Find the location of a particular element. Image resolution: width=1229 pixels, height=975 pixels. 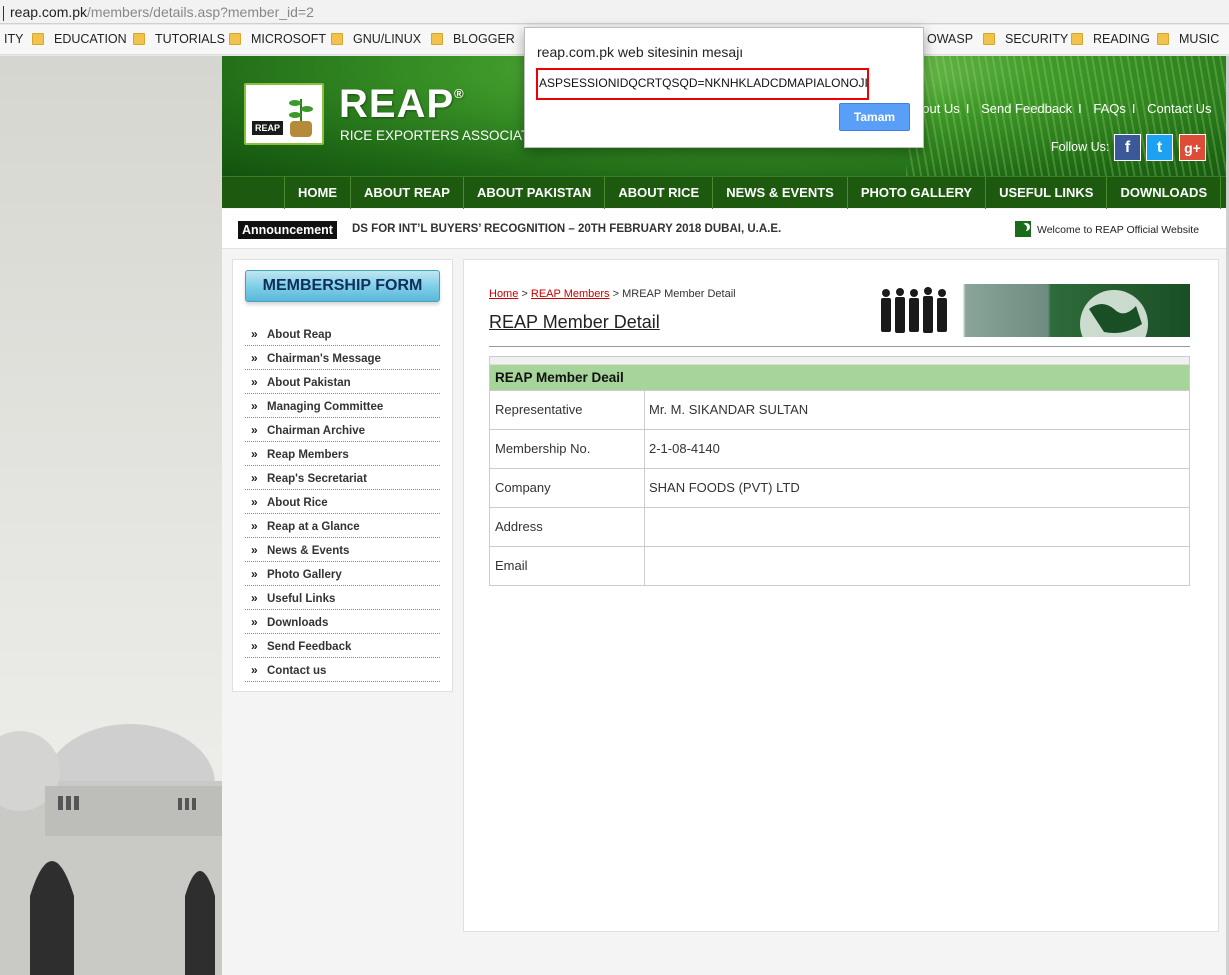

table-row: Address is located at coordinates (839, 526).